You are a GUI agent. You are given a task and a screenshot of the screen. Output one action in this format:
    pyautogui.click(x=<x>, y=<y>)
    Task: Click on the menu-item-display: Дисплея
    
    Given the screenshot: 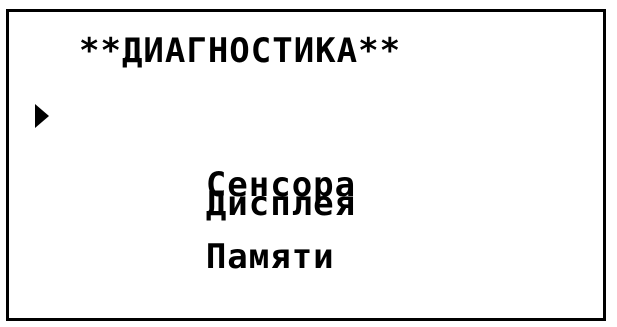 What is the action you would take?
    pyautogui.click(x=182, y=187)
    